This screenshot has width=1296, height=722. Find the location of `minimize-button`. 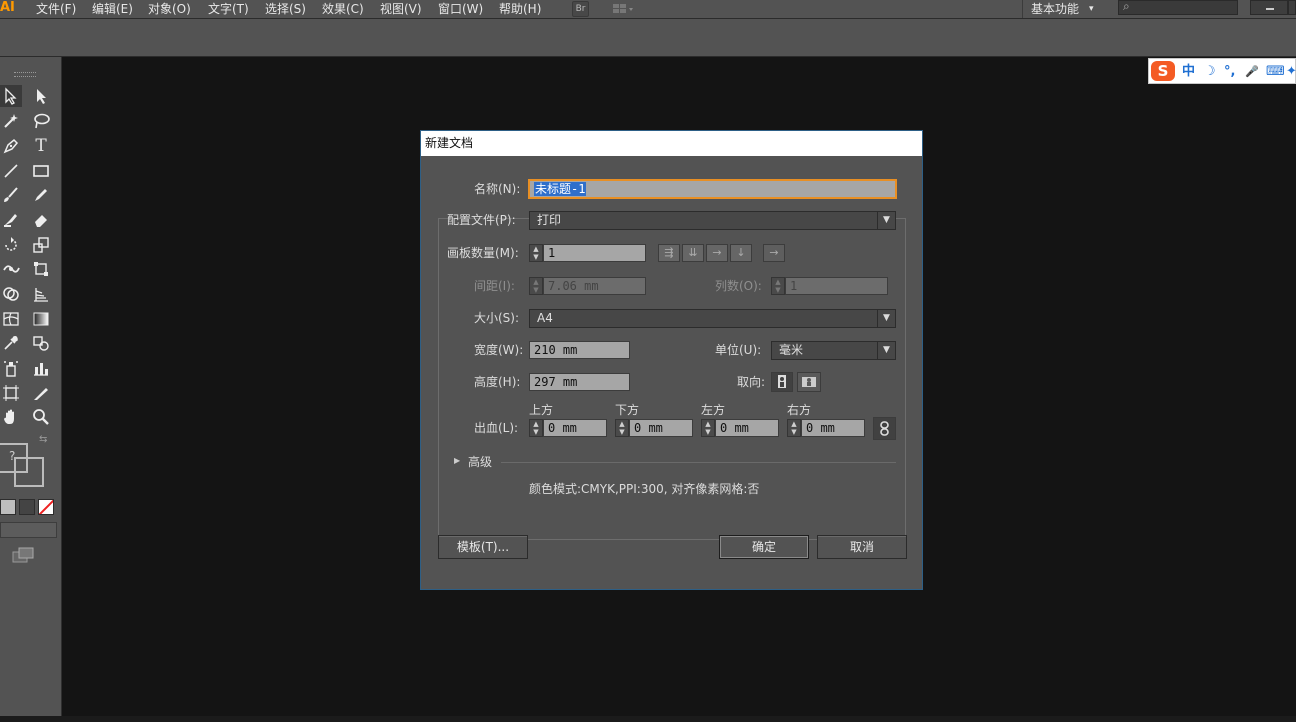

minimize-button is located at coordinates (1269, 7).